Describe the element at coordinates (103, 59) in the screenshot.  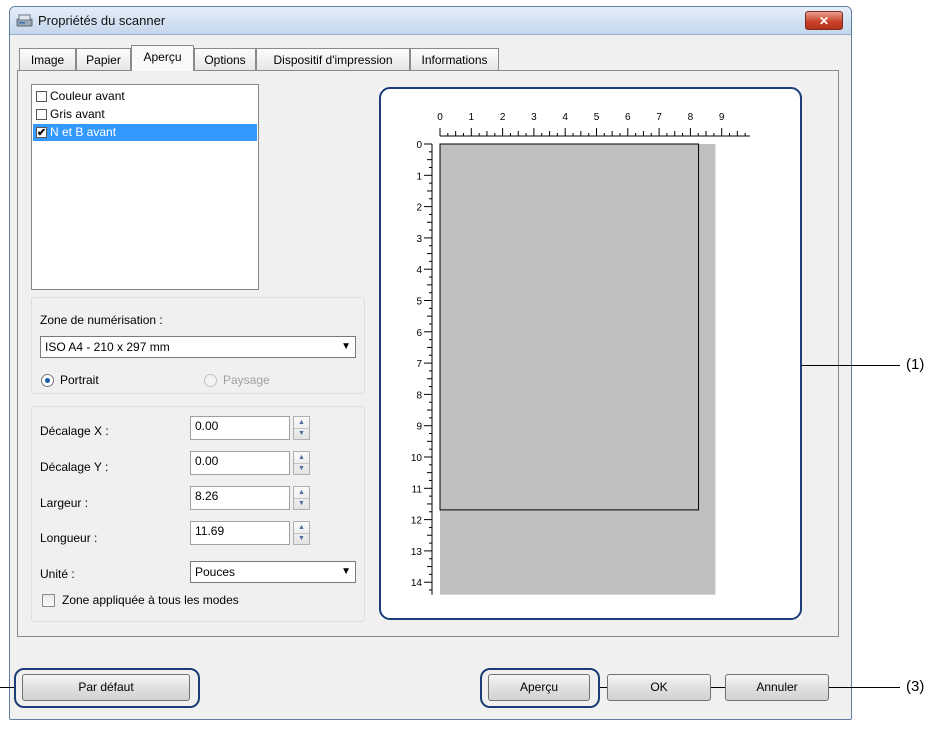
I see `tab-papier: Papier` at that location.